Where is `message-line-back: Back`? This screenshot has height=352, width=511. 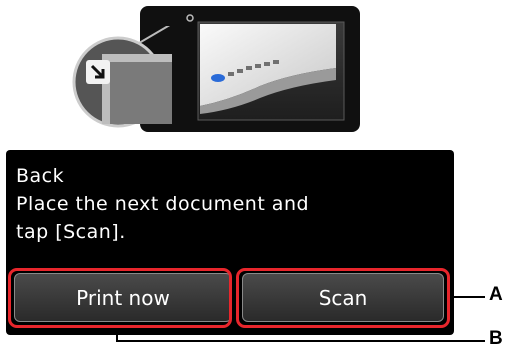
message-line-back: Back is located at coordinates (40, 176).